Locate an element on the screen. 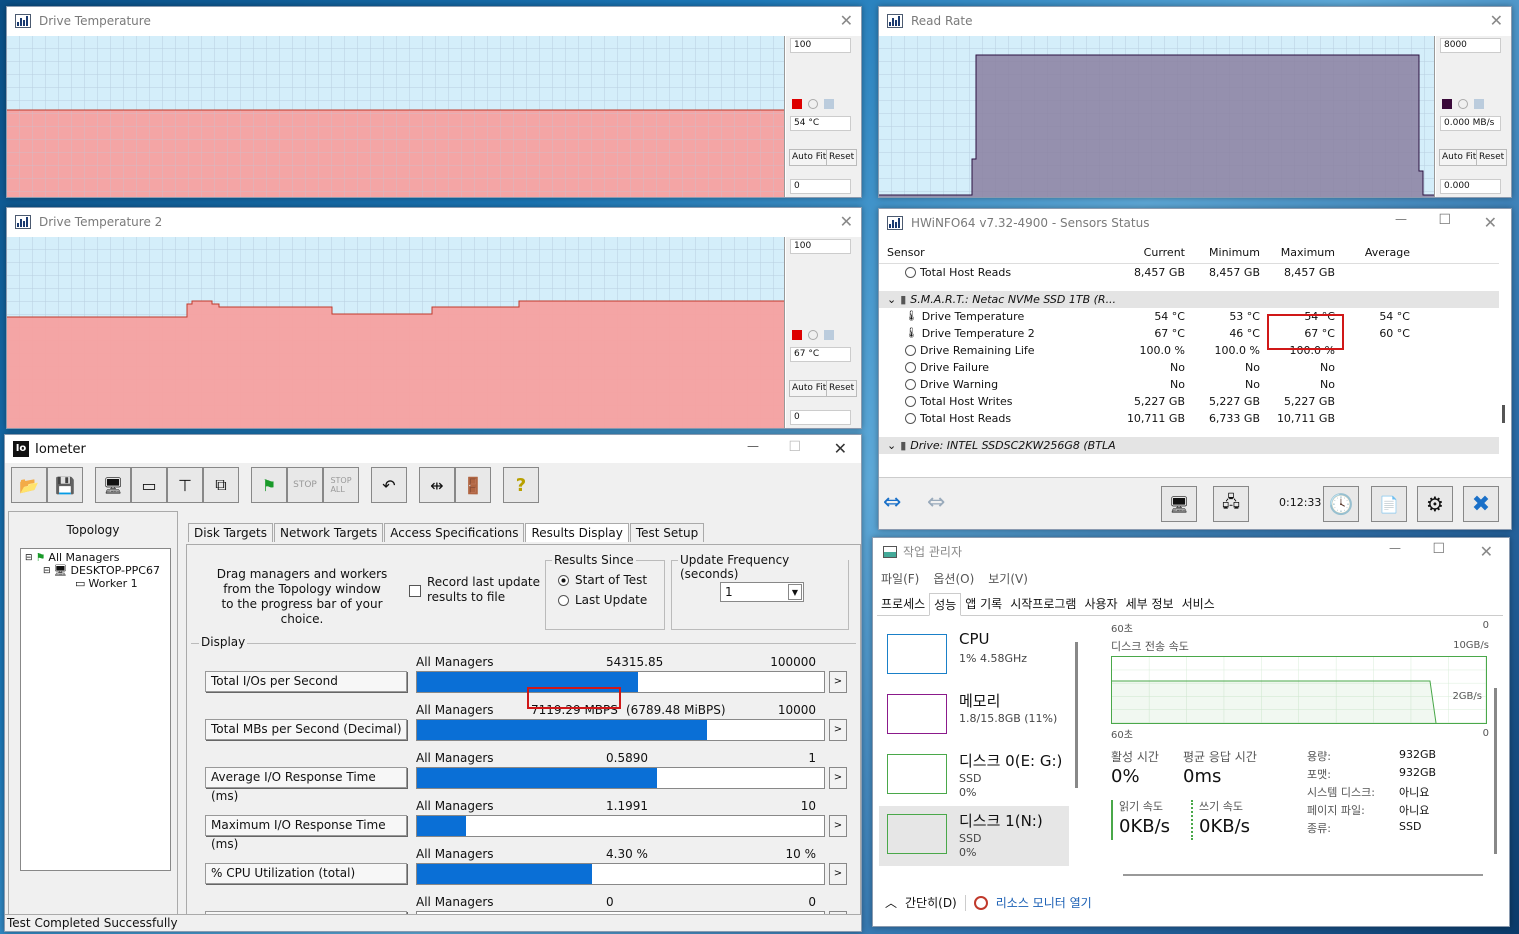 Image resolution: width=1519 pixels, height=934 pixels. tab-app-history: 앱 기록 is located at coordinates (983, 604).